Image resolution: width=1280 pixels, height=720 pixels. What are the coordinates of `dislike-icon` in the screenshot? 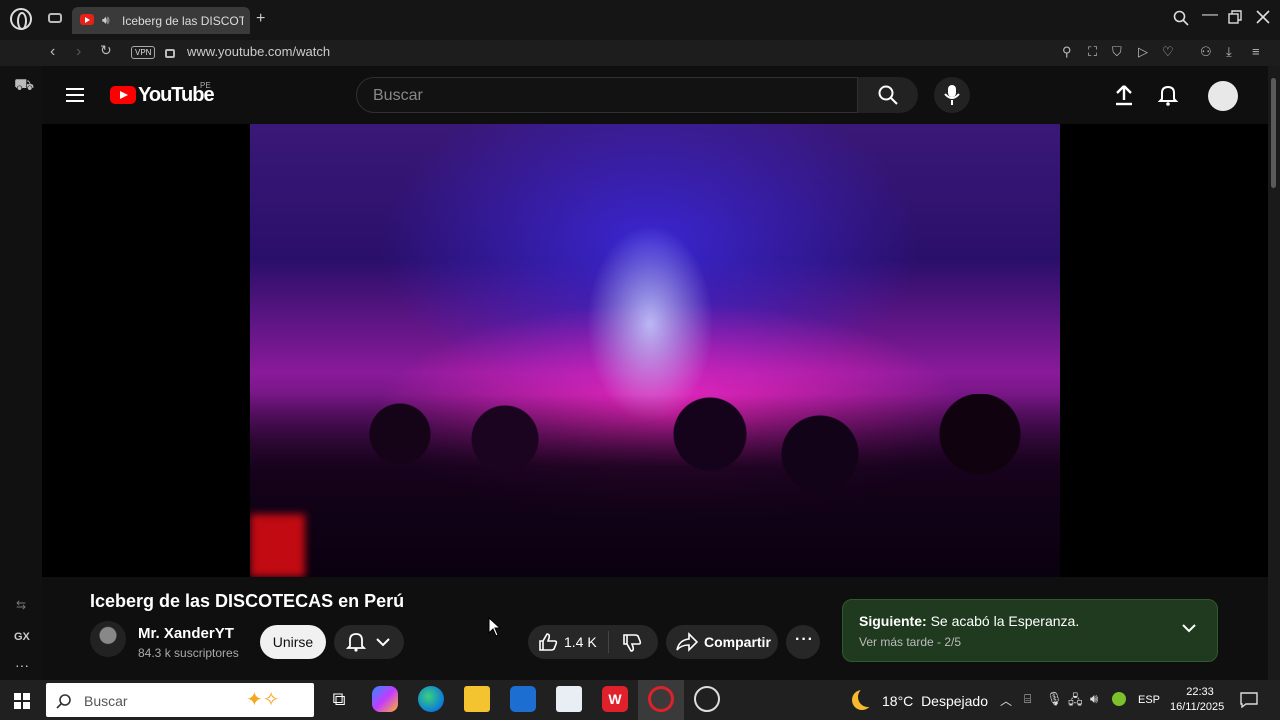 It's located at (632, 643).